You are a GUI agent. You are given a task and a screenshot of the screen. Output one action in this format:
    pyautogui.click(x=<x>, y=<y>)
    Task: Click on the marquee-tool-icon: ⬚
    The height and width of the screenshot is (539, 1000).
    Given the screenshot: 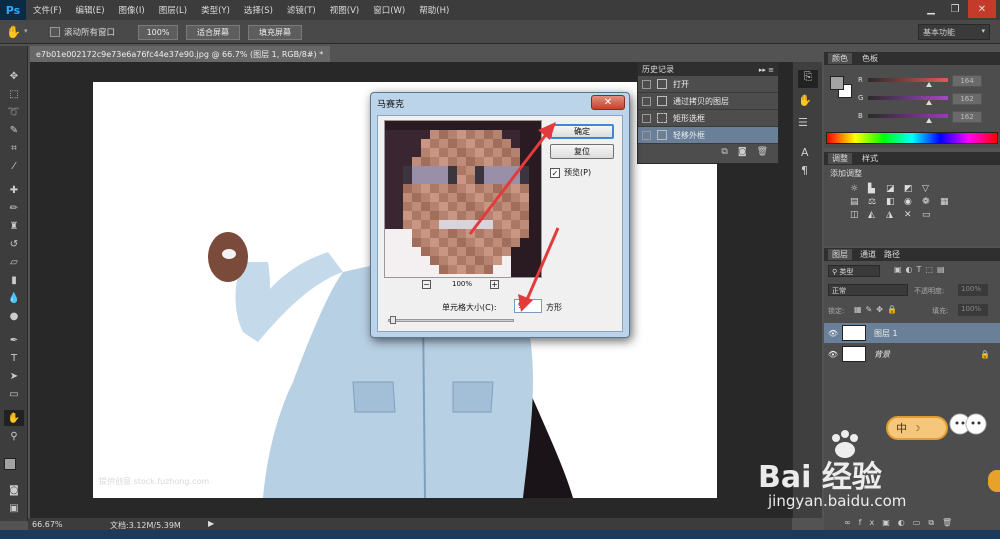 What is the action you would take?
    pyautogui.click(x=14, y=94)
    